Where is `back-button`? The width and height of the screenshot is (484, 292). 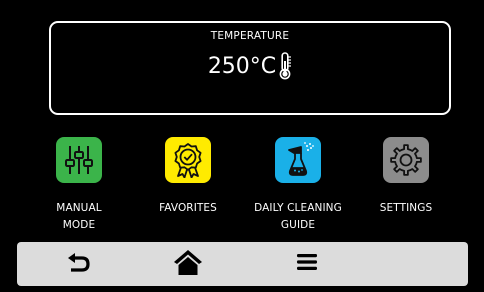
back-button is located at coordinates (79, 264).